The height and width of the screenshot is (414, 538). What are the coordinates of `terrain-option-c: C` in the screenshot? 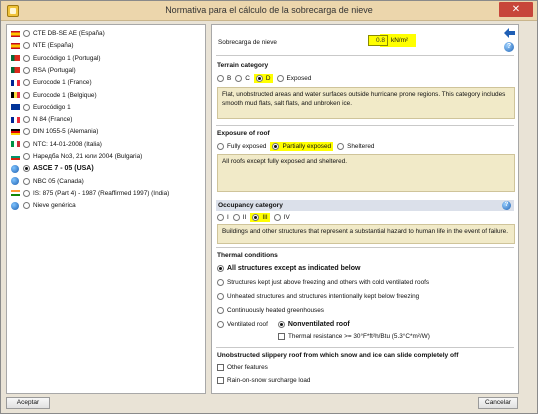 It's located at (242, 78).